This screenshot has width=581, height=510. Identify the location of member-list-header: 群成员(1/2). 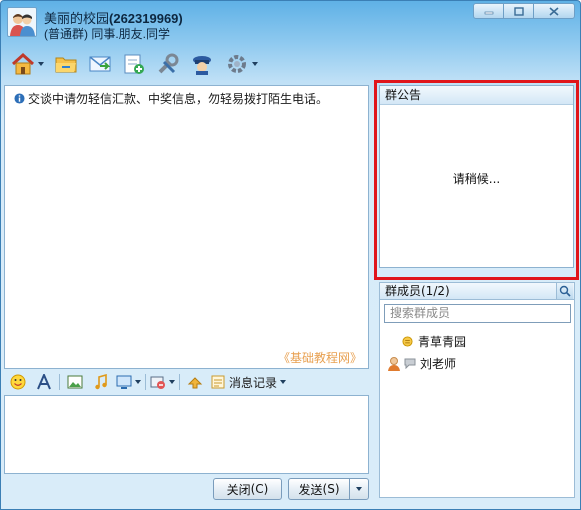
(477, 291).